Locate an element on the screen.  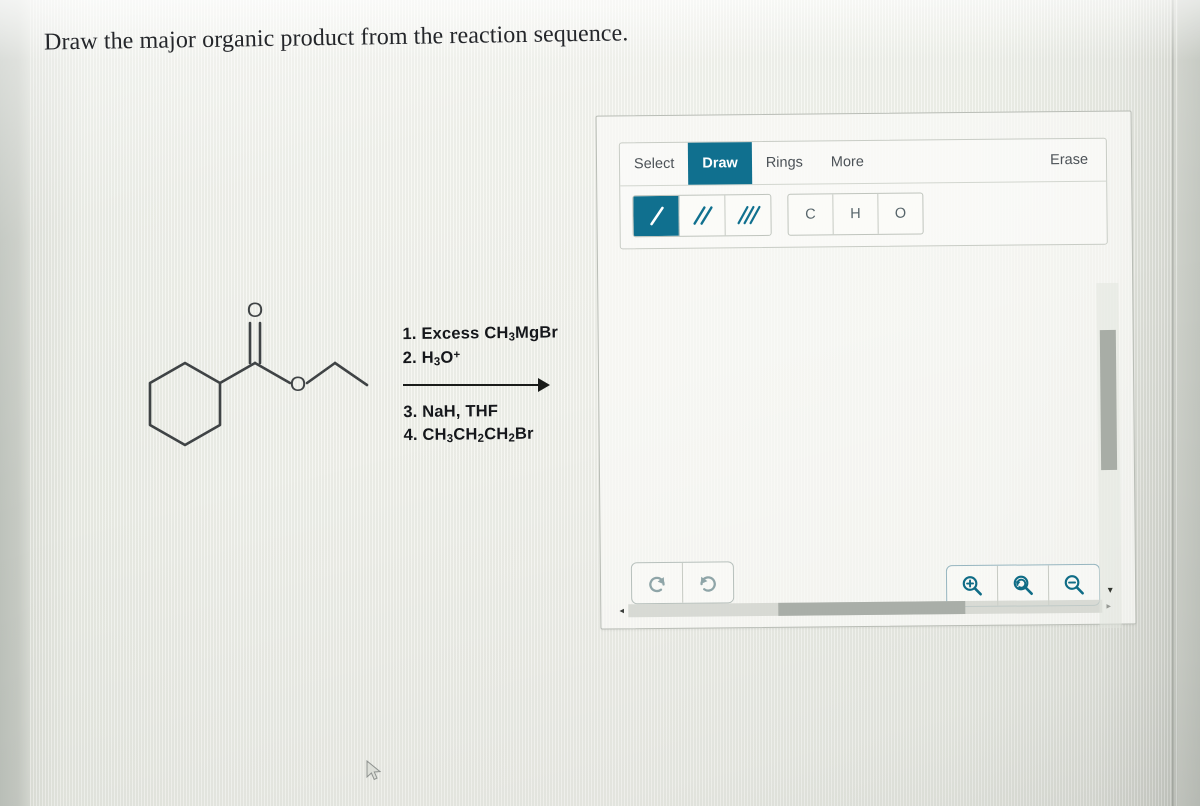
triple-bond-icon is located at coordinates (748, 215).